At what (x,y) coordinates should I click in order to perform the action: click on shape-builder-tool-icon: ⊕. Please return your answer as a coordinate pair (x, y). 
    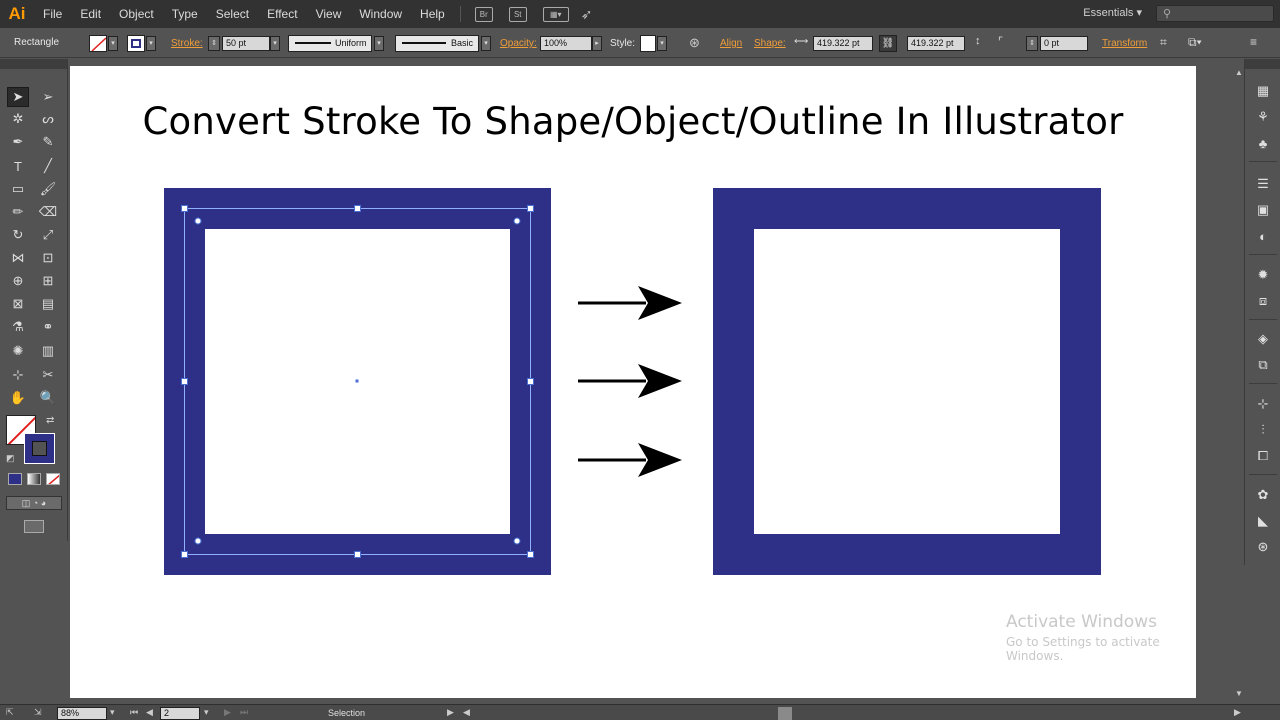
    Looking at the image, I should click on (18, 281).